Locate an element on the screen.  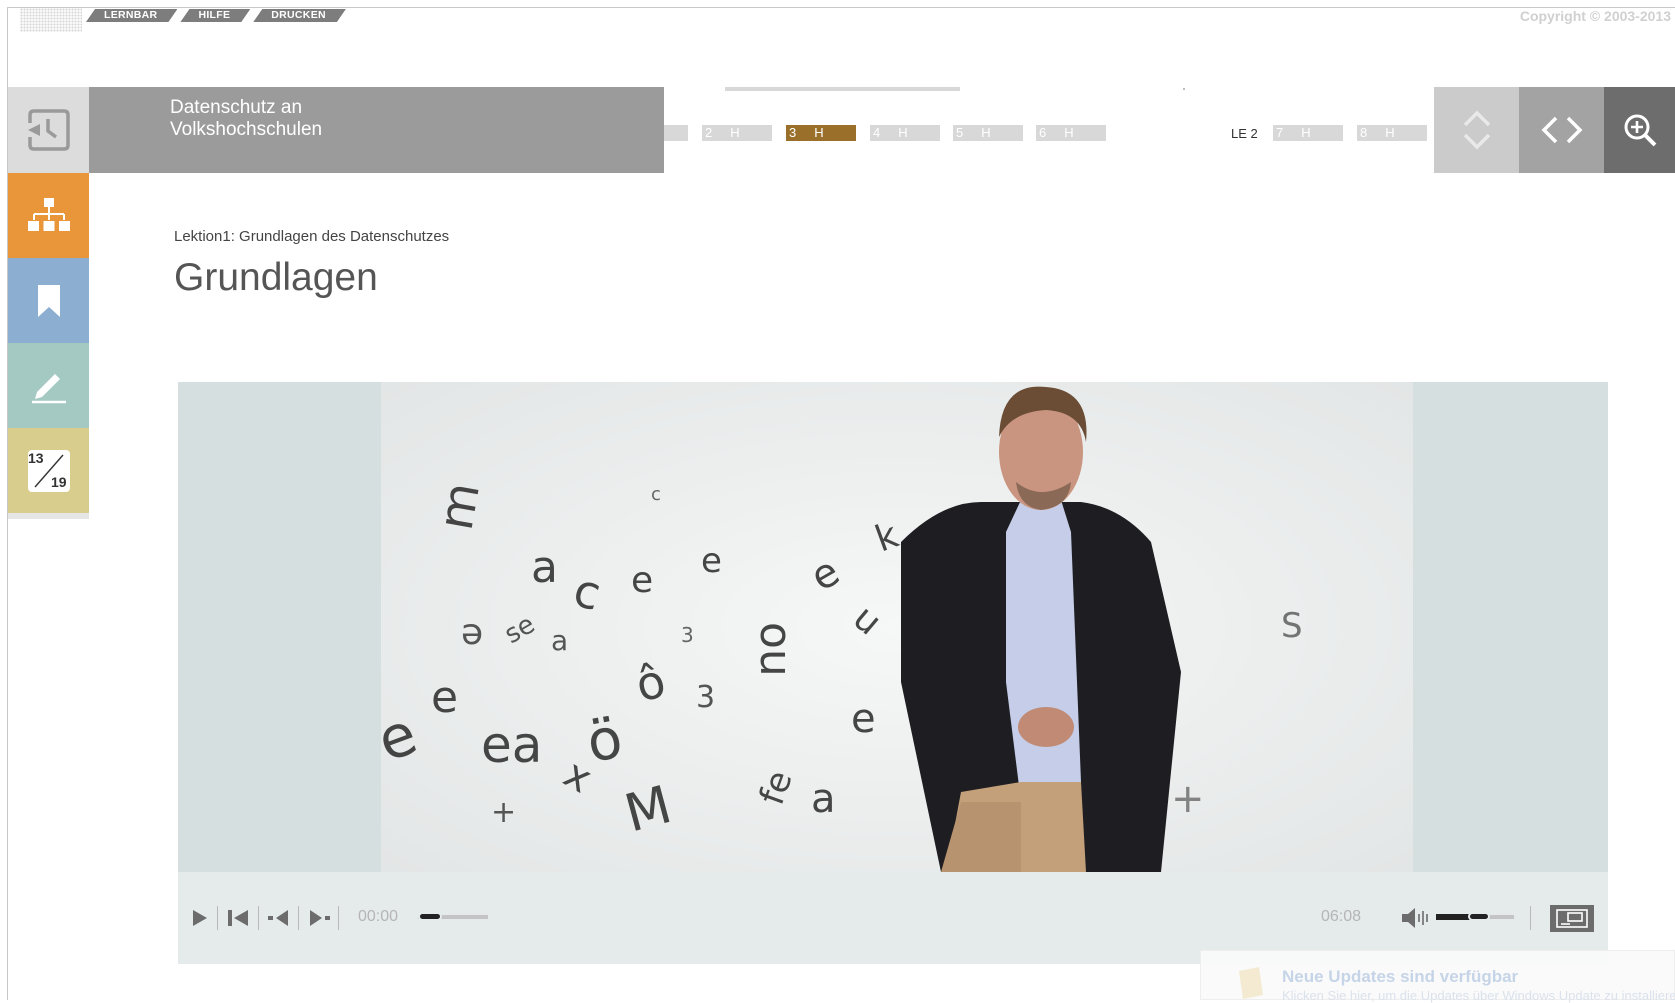
skip-start-icon is located at coordinates (239, 918).